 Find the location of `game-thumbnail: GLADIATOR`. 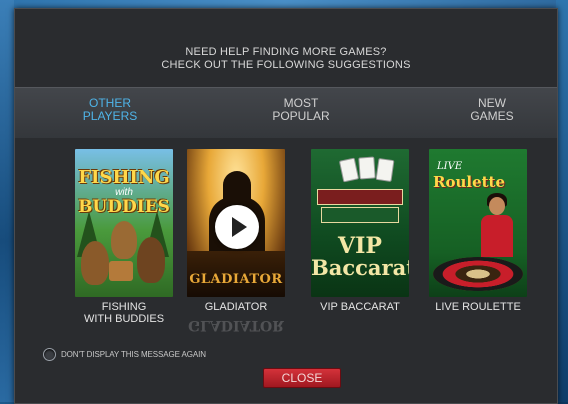

game-thumbnail: GLADIATOR is located at coordinates (236, 223).